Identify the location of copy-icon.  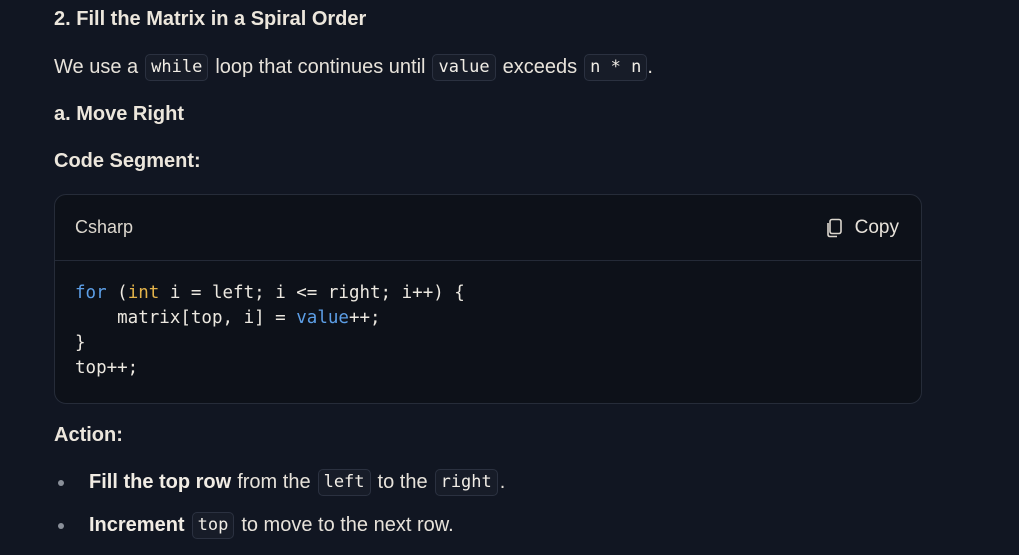
(834, 228).